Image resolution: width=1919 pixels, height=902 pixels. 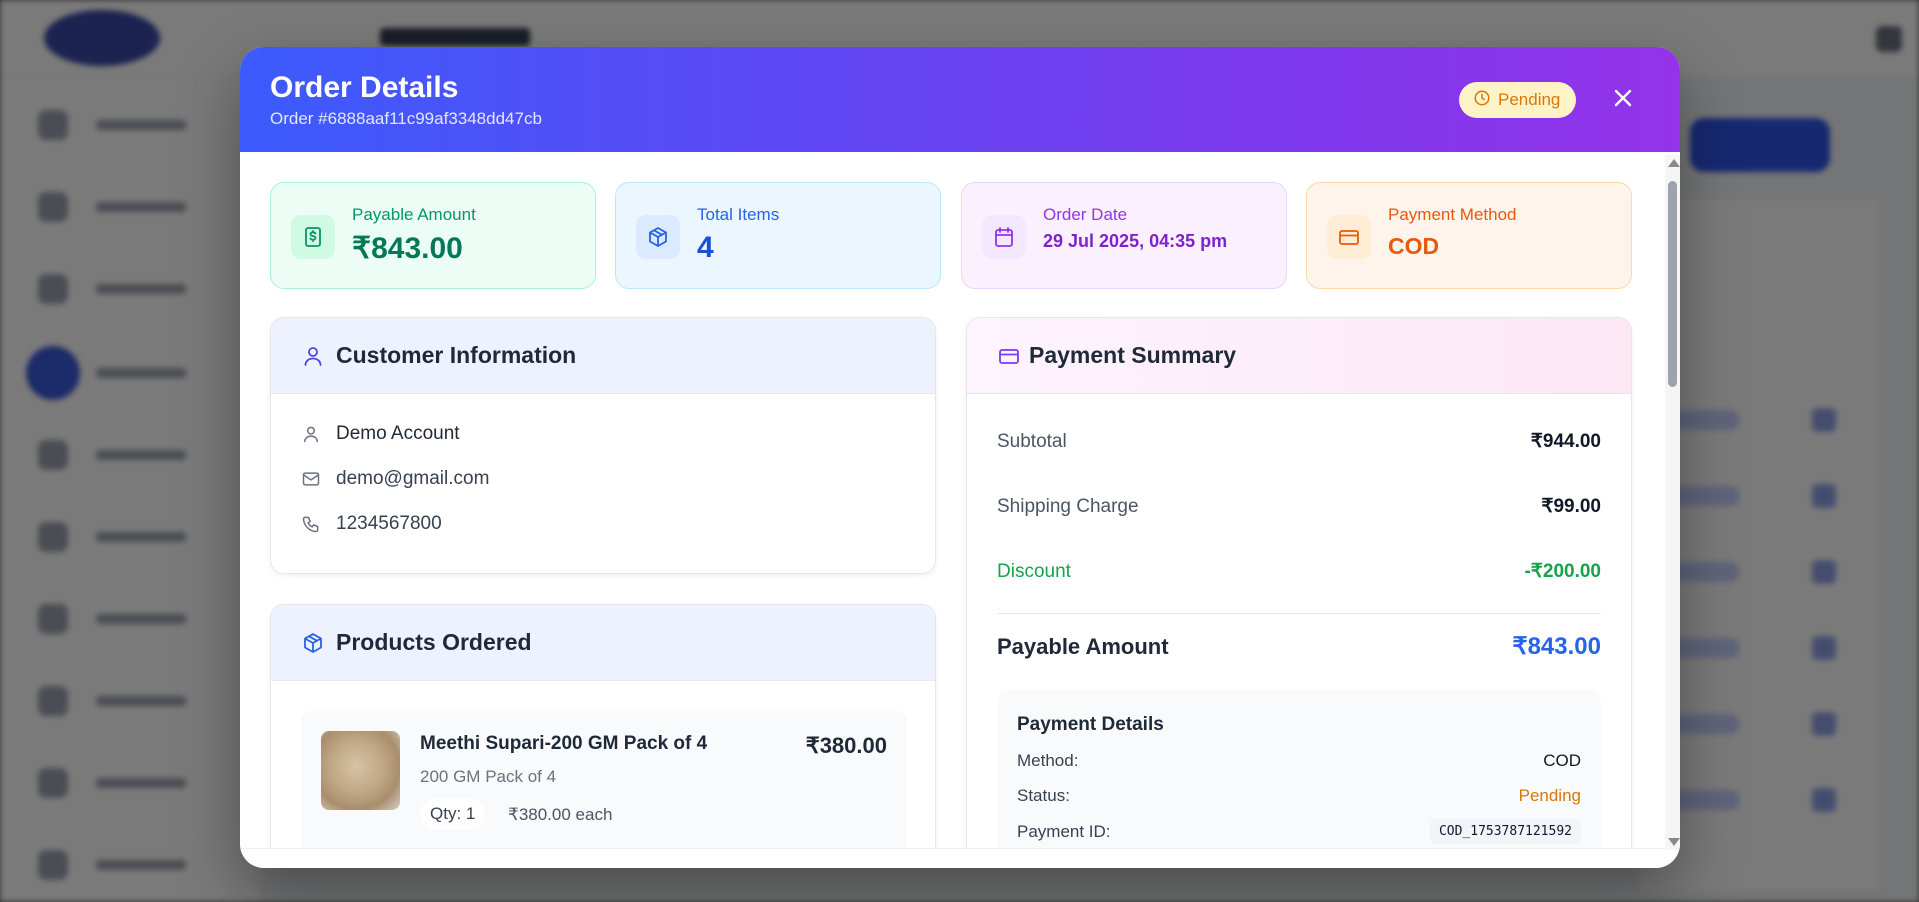 What do you see at coordinates (1672, 284) in the screenshot?
I see `scrollbar-thumb` at bounding box center [1672, 284].